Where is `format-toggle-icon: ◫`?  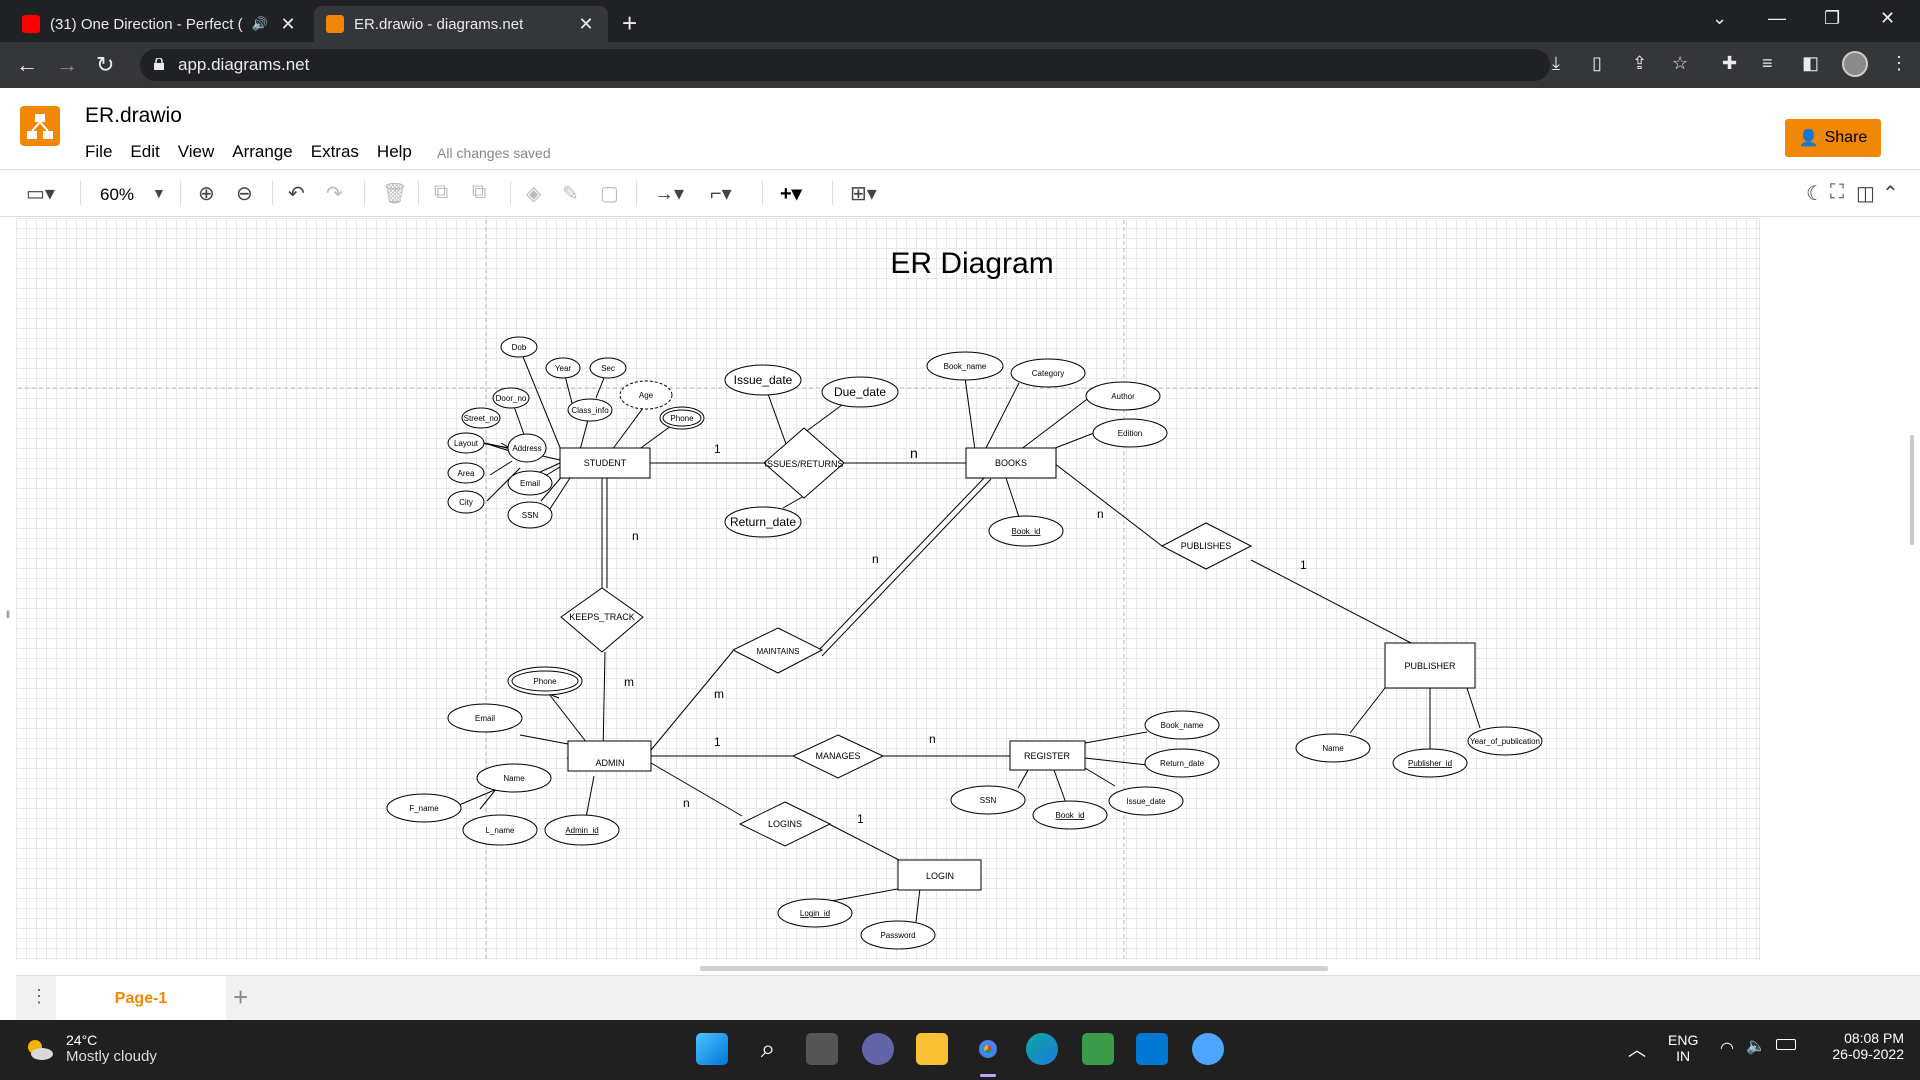
format-toggle-icon: ◫ is located at coordinates (1865, 193).